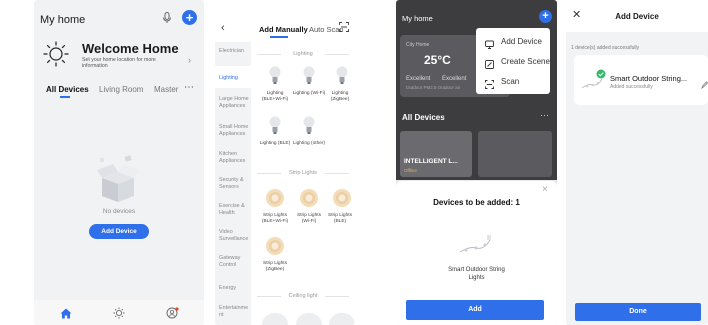 The width and height of the screenshot is (708, 325). Describe the element at coordinates (605, 48) in the screenshot. I see `added-count-text: 1 device(s) added successfully` at that location.